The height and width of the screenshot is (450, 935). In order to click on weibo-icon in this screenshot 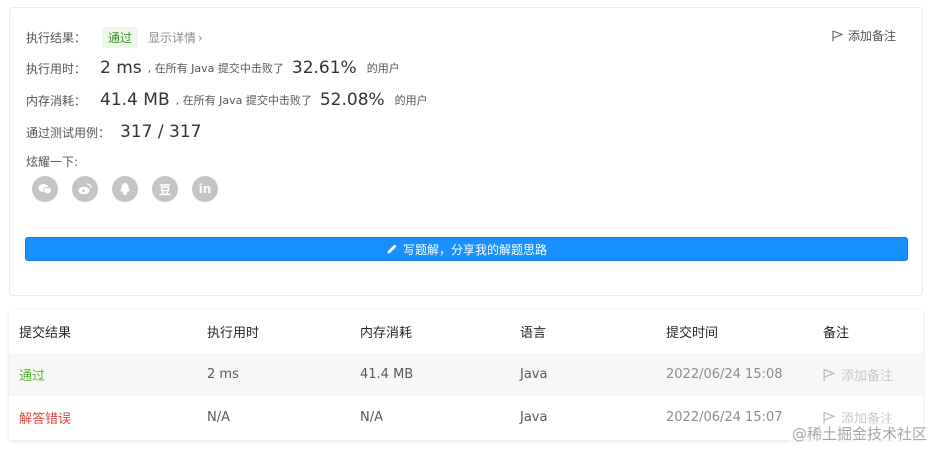, I will do `click(85, 189)`.